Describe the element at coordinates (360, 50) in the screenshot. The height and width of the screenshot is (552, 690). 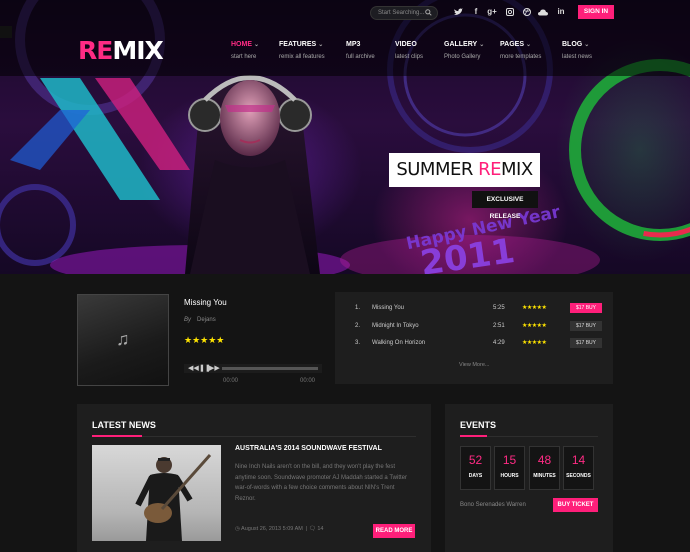
I see `nav-mp3: MP3 full archive` at that location.